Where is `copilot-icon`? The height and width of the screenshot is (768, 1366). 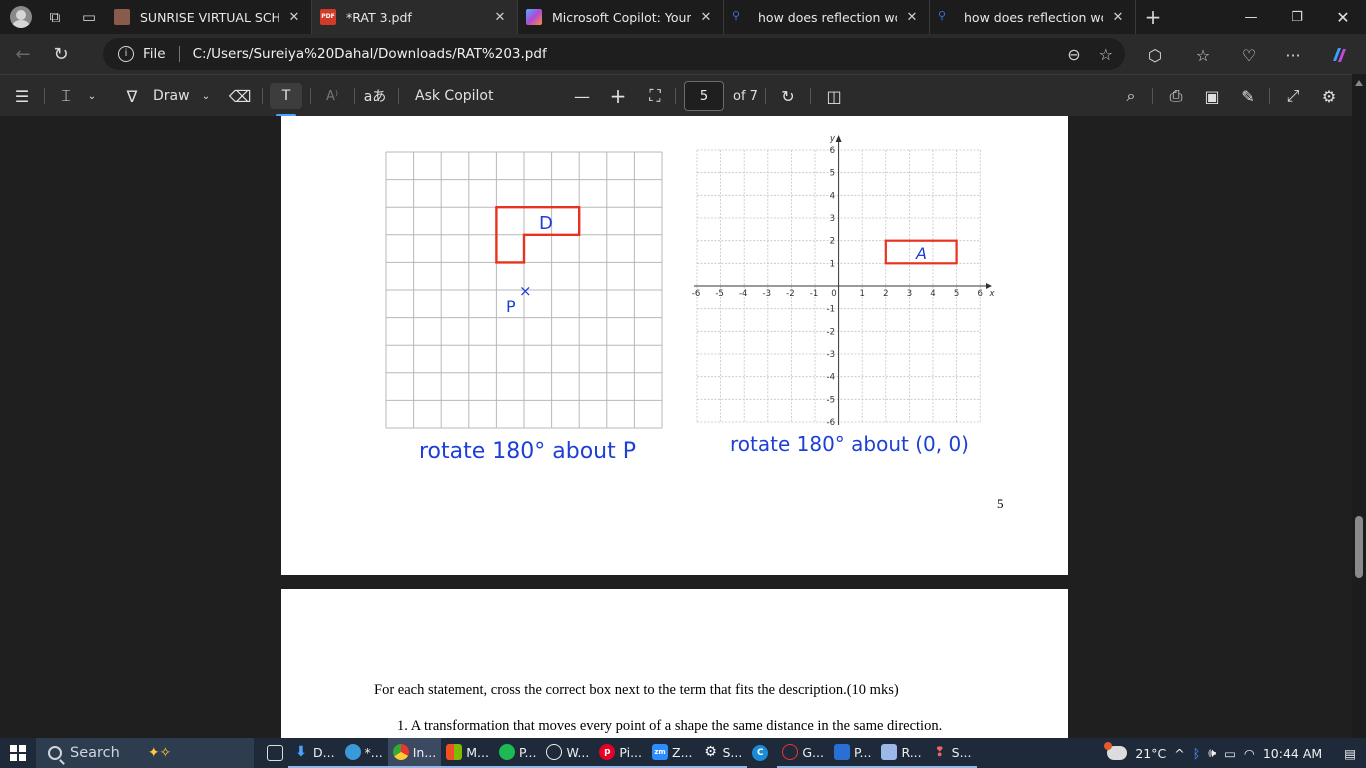 copilot-icon is located at coordinates (1339, 55).